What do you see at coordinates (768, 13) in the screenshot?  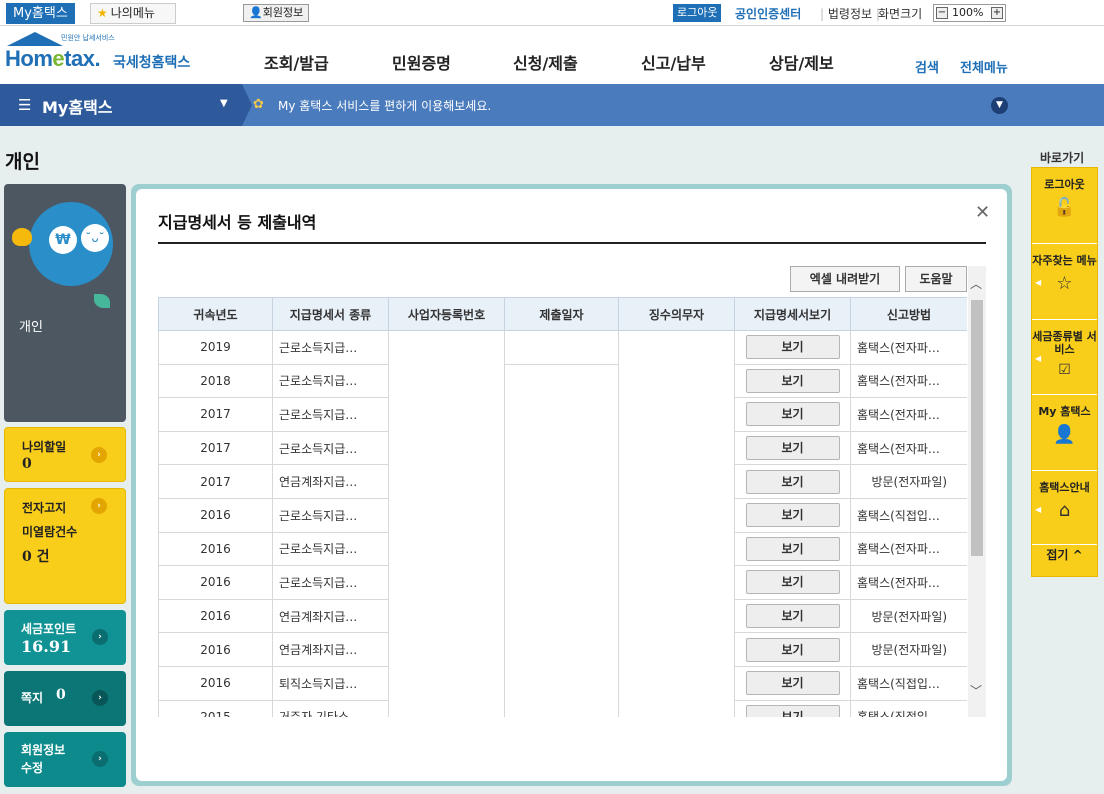 I see `cert-center-link: 공인인증센터` at bounding box center [768, 13].